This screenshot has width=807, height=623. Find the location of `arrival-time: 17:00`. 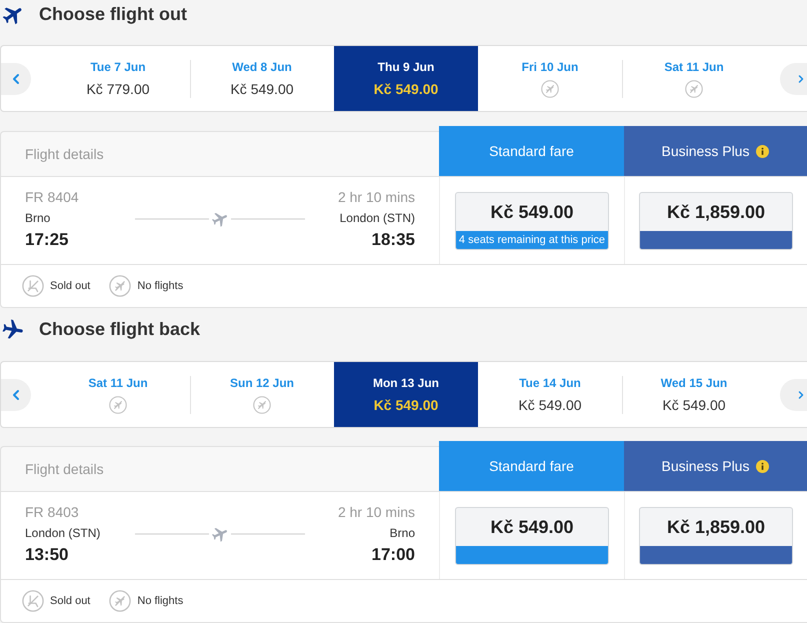

arrival-time: 17:00 is located at coordinates (393, 555).